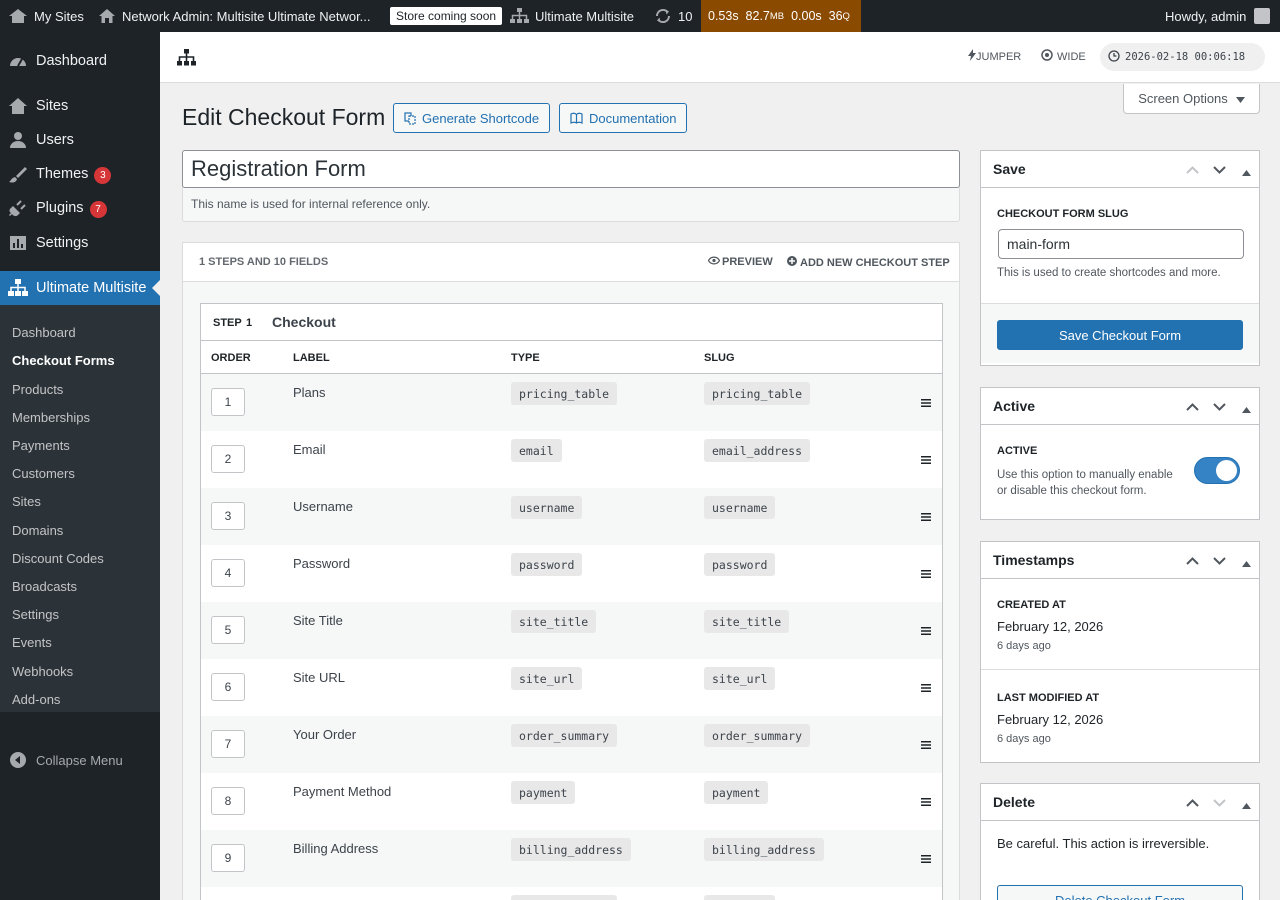 This screenshot has height=900, width=1280. What do you see at coordinates (228, 630) in the screenshot?
I see `order-input: 5` at bounding box center [228, 630].